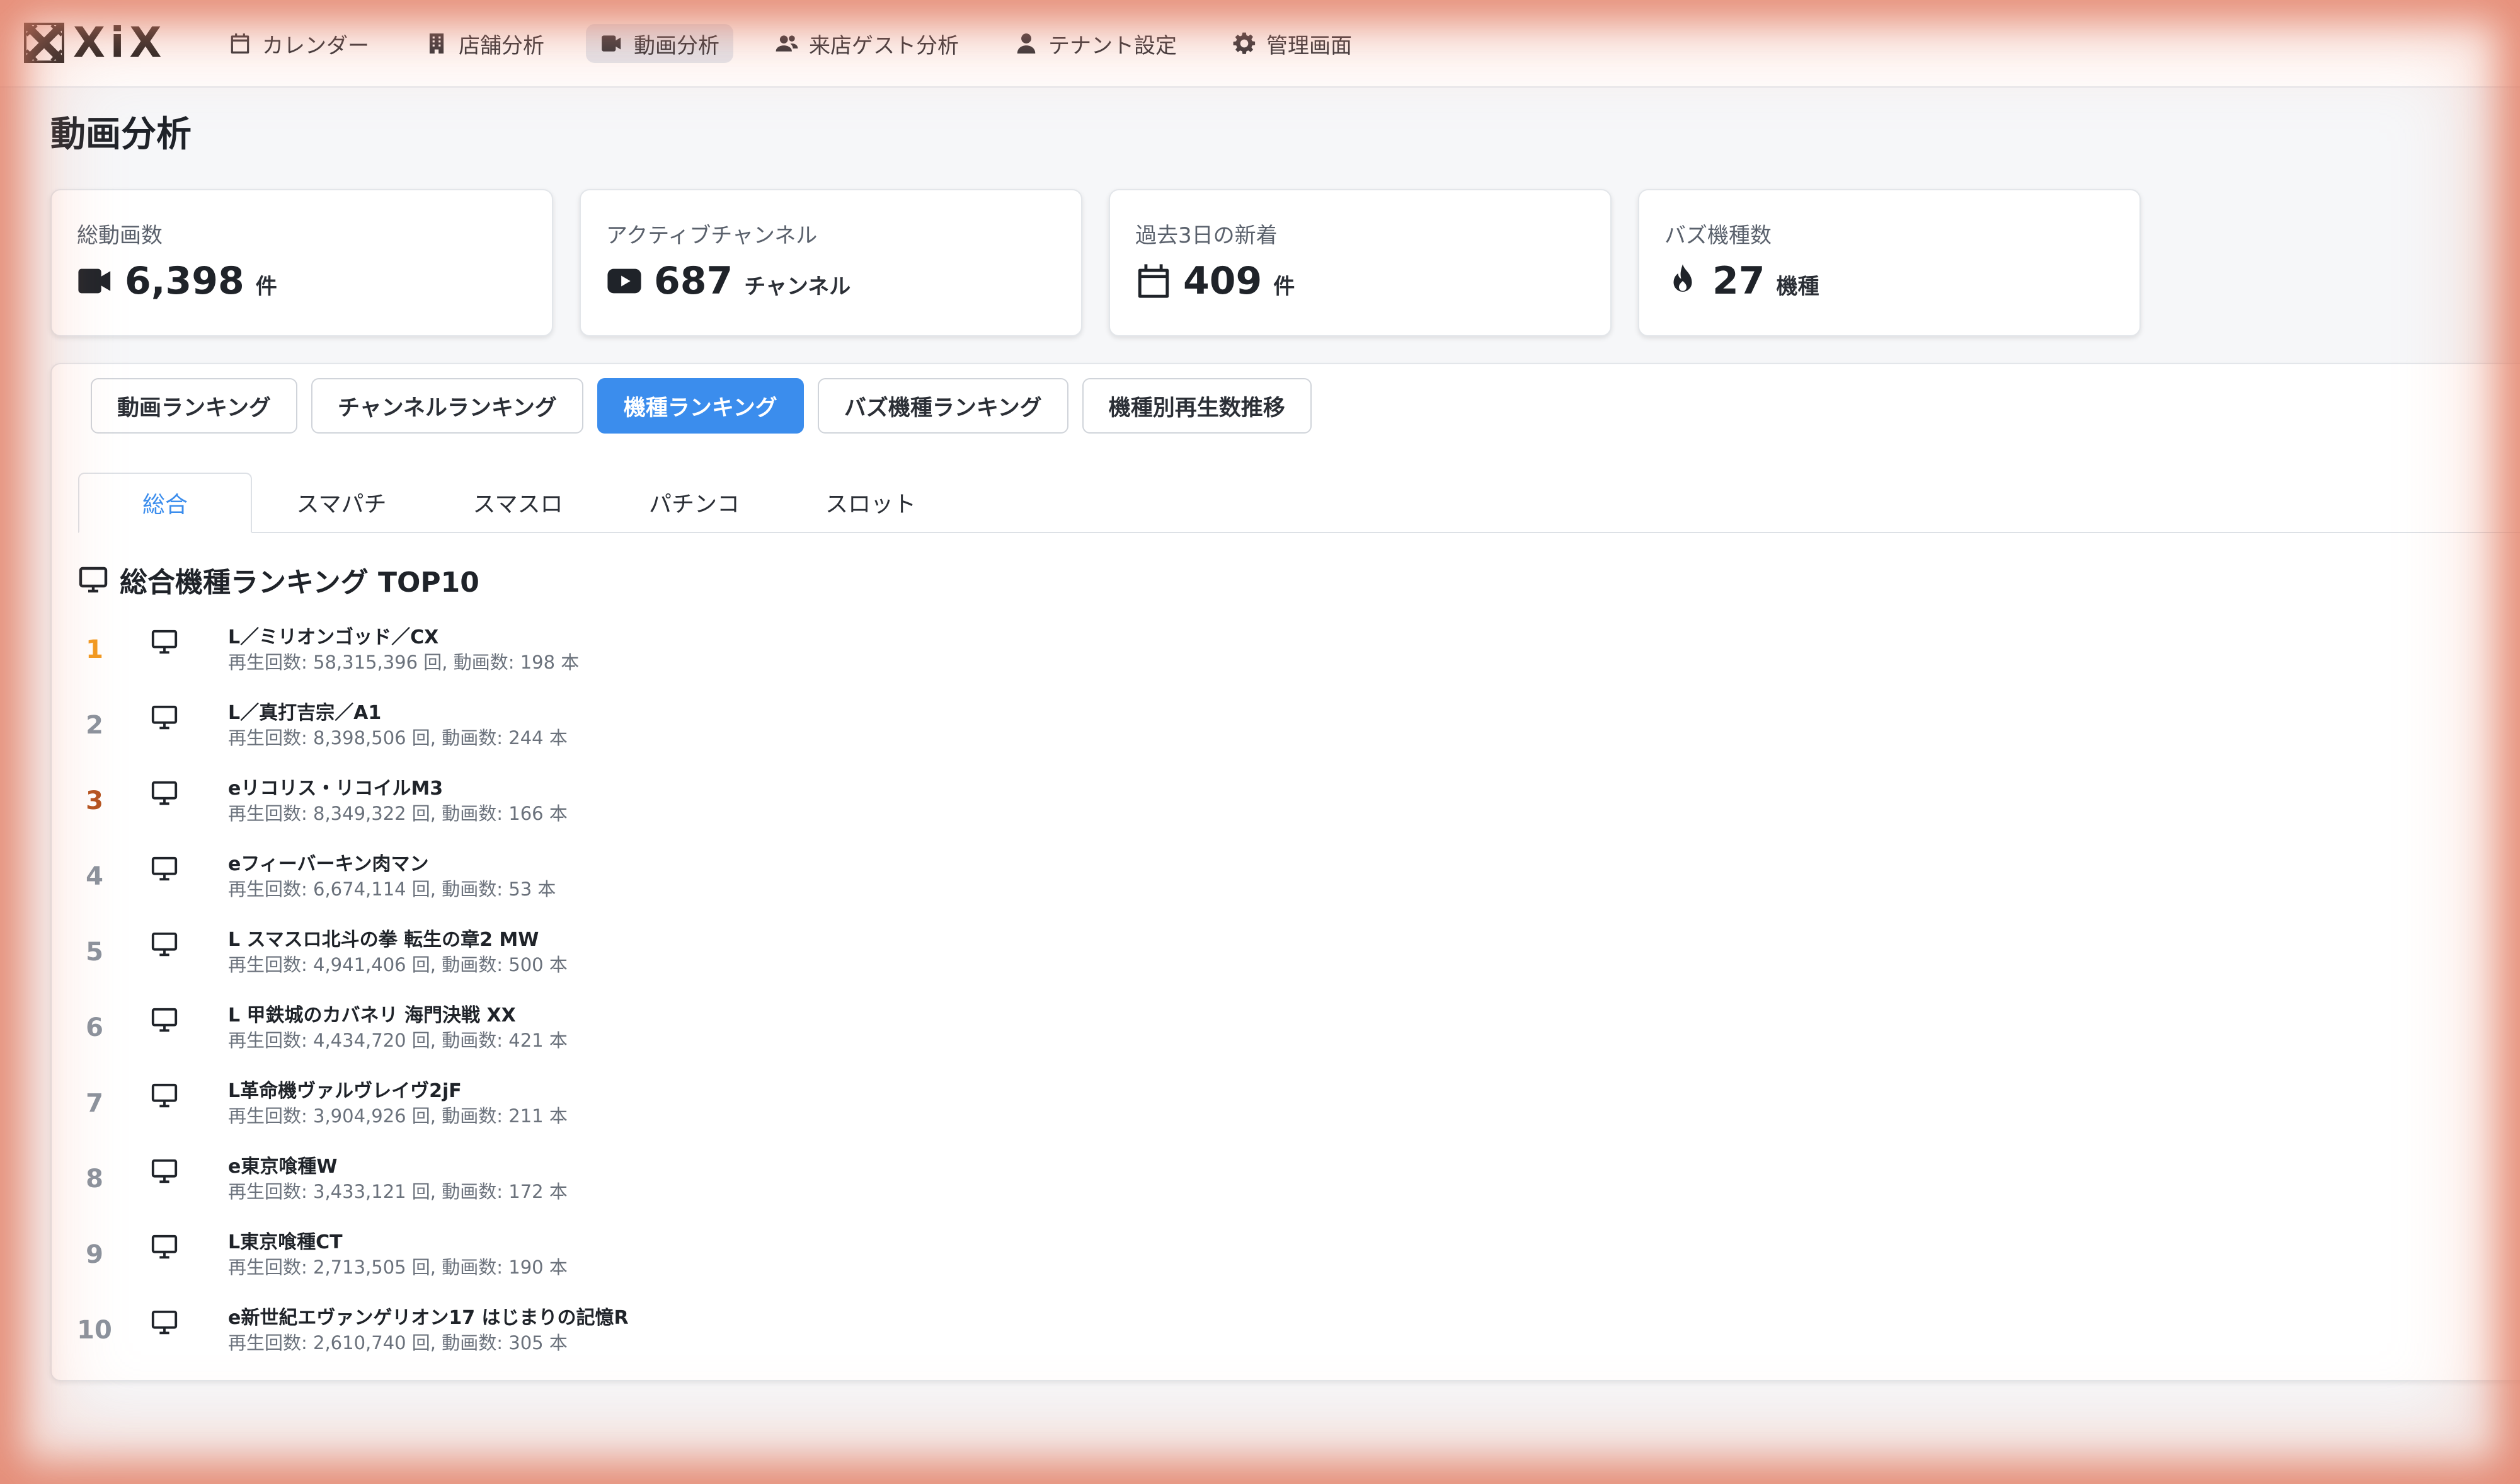  Describe the element at coordinates (436, 43) in the screenshot. I see `building-icon` at that location.